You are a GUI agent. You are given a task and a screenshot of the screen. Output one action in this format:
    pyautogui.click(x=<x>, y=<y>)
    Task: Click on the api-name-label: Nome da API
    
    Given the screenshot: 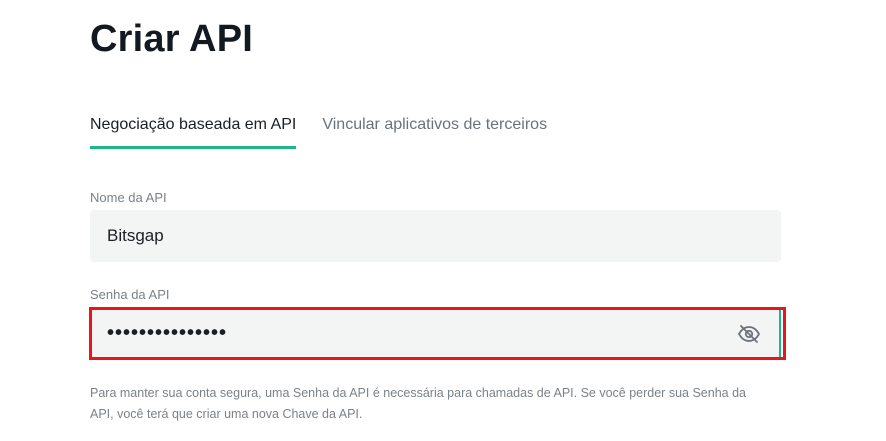 What is the action you would take?
    pyautogui.click(x=128, y=197)
    